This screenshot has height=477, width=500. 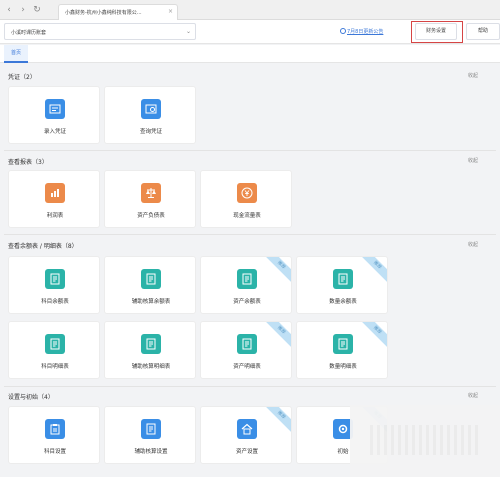 What do you see at coordinates (365, 32) in the screenshot?
I see `announcement-text: 7月8日更新公告` at bounding box center [365, 32].